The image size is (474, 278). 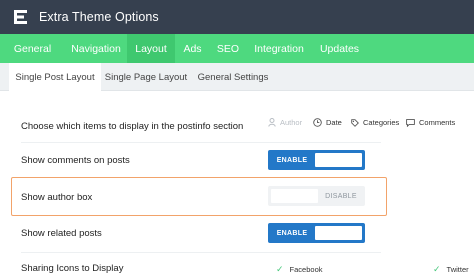 I want to click on postinfo-item-label: Comments, so click(x=437, y=122).